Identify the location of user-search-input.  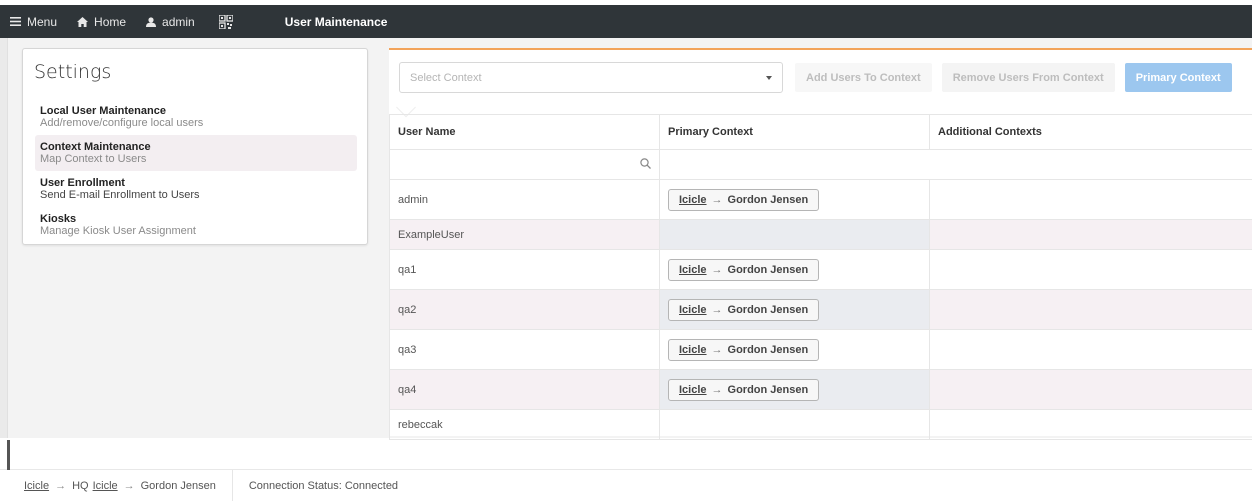
(524, 164).